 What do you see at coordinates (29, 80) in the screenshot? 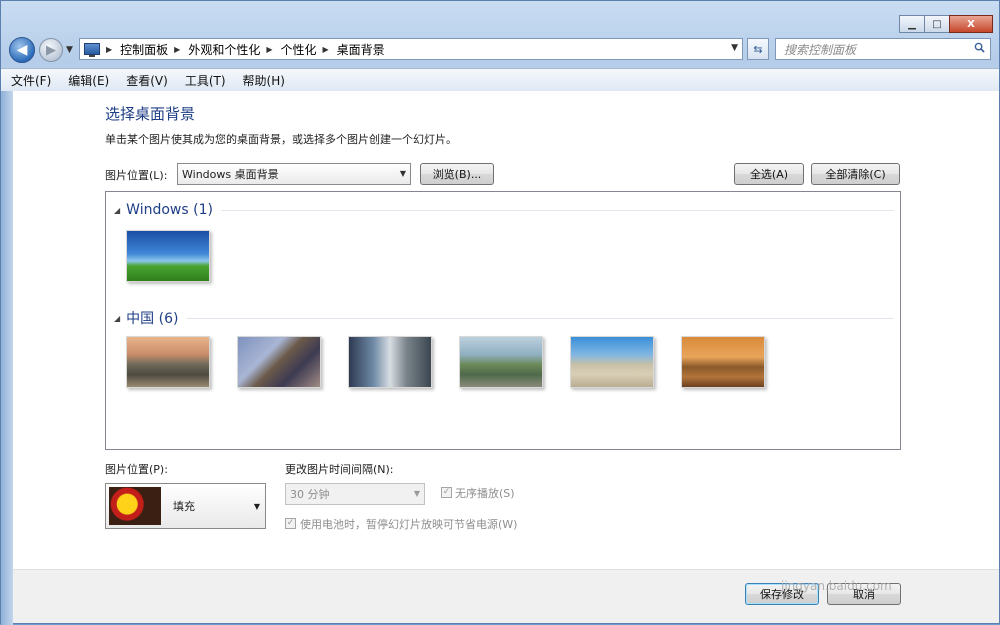
I see `menu-file: 文件(F)` at bounding box center [29, 80].